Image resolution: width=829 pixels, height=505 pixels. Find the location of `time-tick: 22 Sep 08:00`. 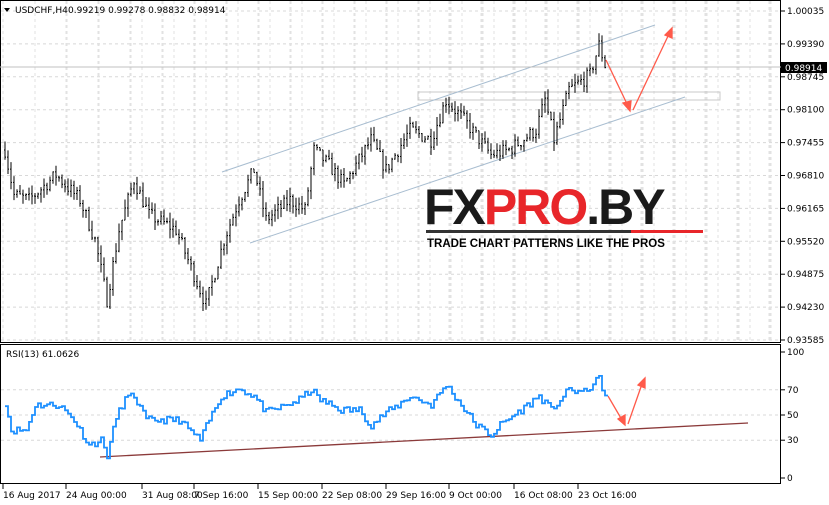

time-tick: 22 Sep 08:00 is located at coordinates (352, 496).